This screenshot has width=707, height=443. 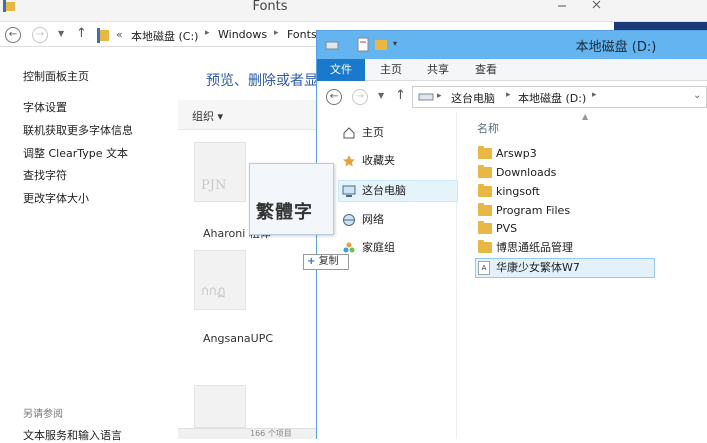 What do you see at coordinates (534, 247) in the screenshot?
I see `file-name: 博思通纸品管理` at bounding box center [534, 247].